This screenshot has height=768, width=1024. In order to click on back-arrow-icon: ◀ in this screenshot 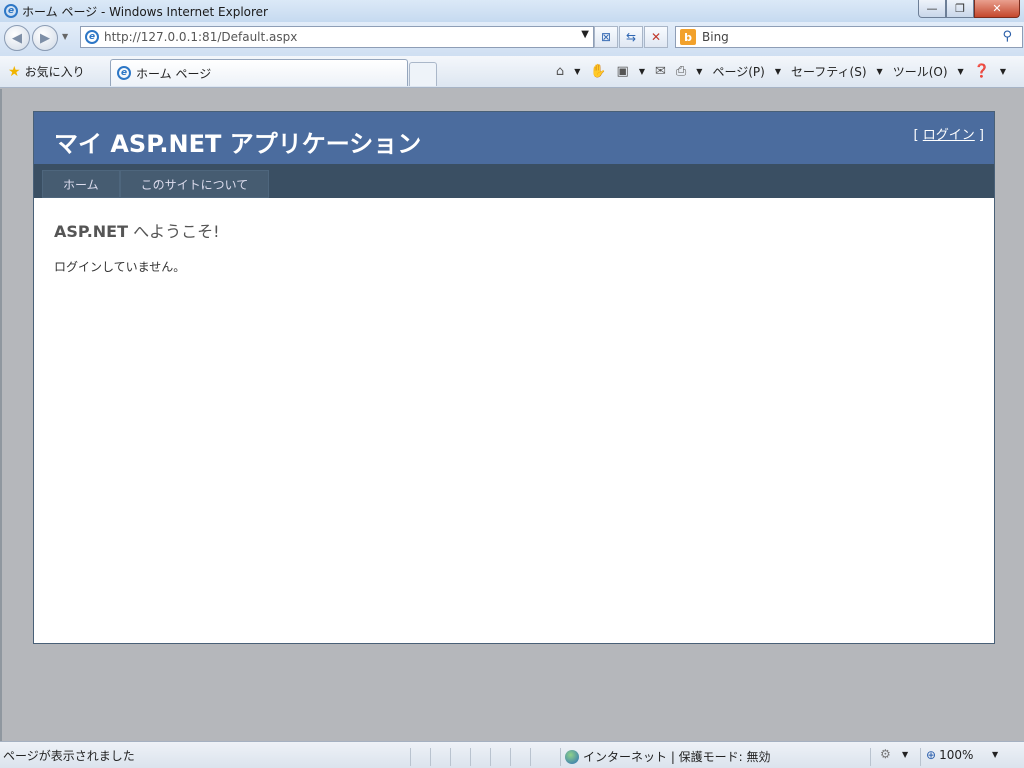, I will do `click(17, 38)`.